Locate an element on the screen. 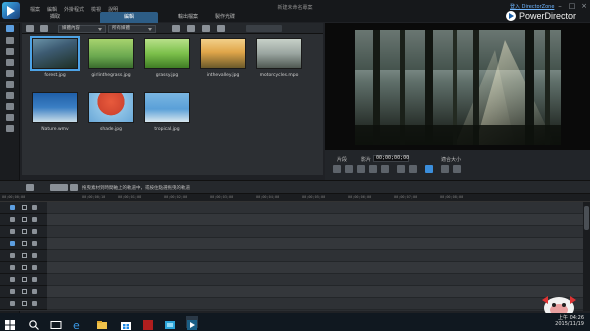 The width and height of the screenshot is (590, 331). powerdirector-taskbar-icon is located at coordinates (192, 323).